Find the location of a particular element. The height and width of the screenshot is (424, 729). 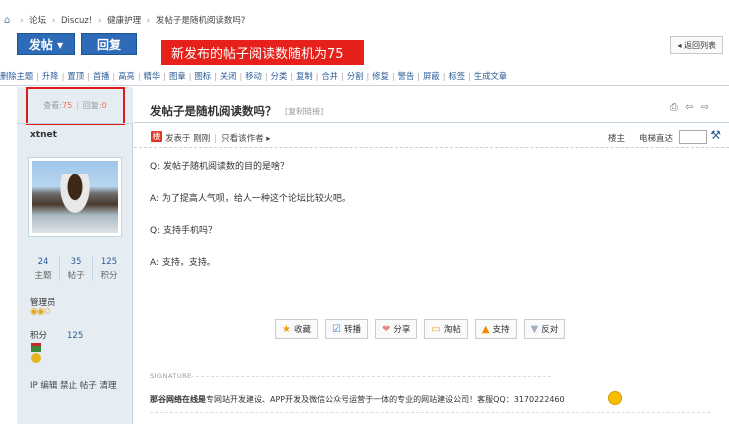

share-label: 分享 is located at coordinates (402, 330).